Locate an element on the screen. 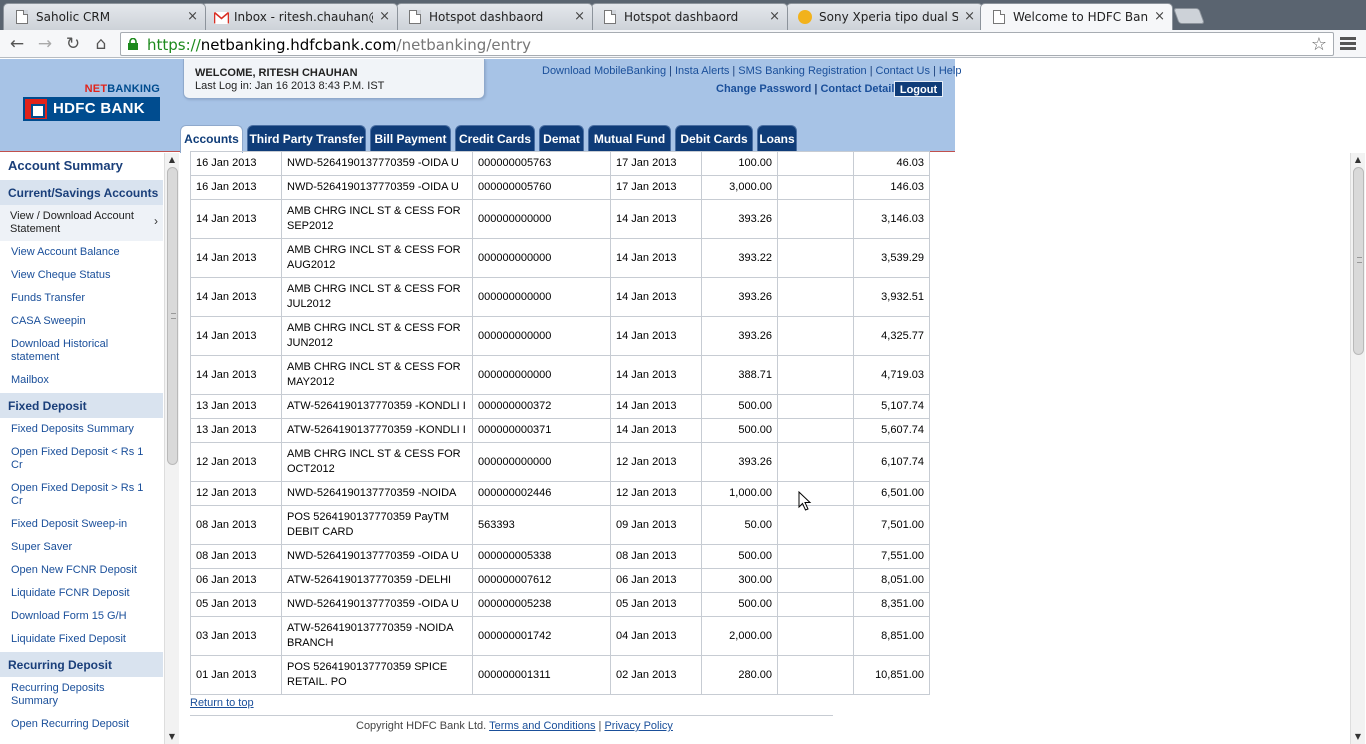  forward-icon: → is located at coordinates (45, 44).